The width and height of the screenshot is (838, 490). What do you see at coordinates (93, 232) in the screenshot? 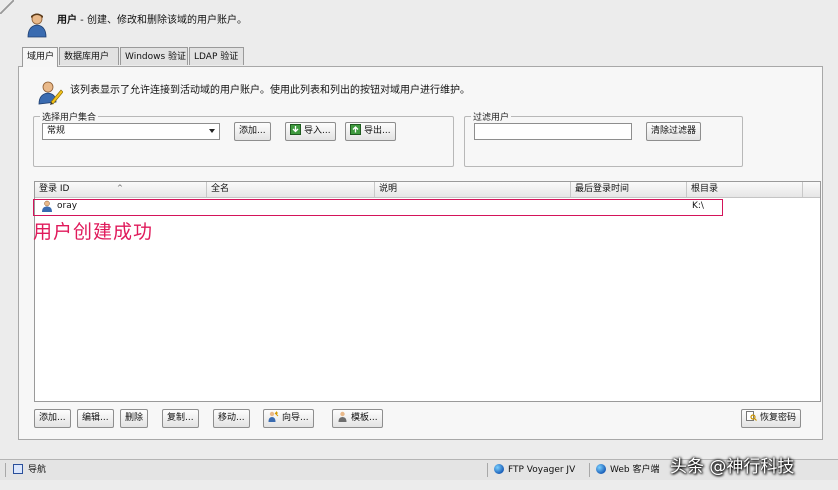
I see `annotation-text: 用户创建成功` at bounding box center [93, 232].